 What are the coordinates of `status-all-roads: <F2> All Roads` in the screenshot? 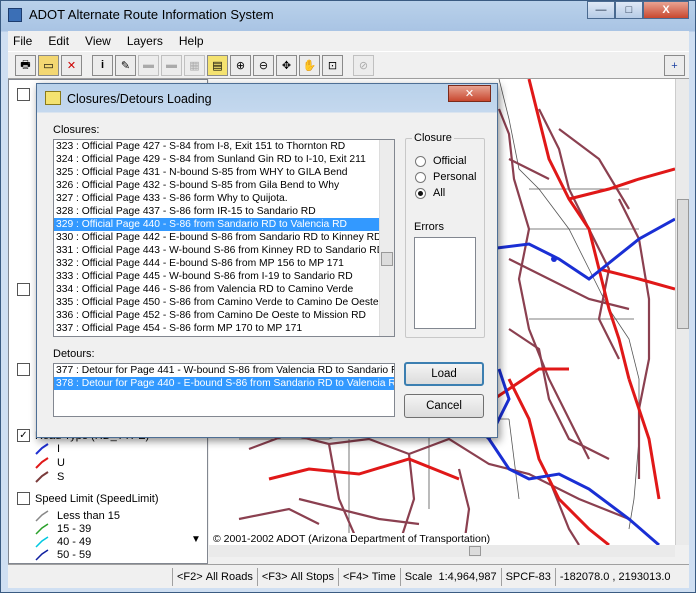 It's located at (214, 576).